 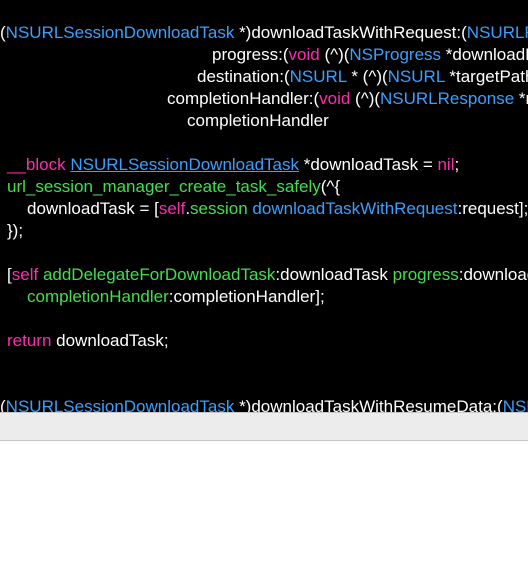 What do you see at coordinates (29, 340) in the screenshot?
I see `code-token: return` at bounding box center [29, 340].